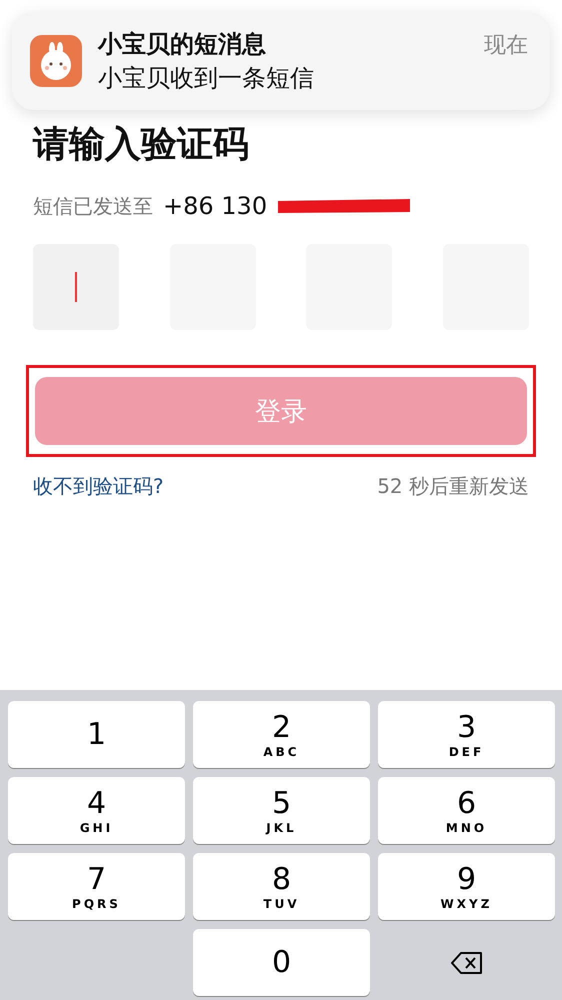 Image resolution: width=562 pixels, height=1000 pixels. What do you see at coordinates (141, 145) in the screenshot?
I see `page-heading: 请输入验证码` at bounding box center [141, 145].